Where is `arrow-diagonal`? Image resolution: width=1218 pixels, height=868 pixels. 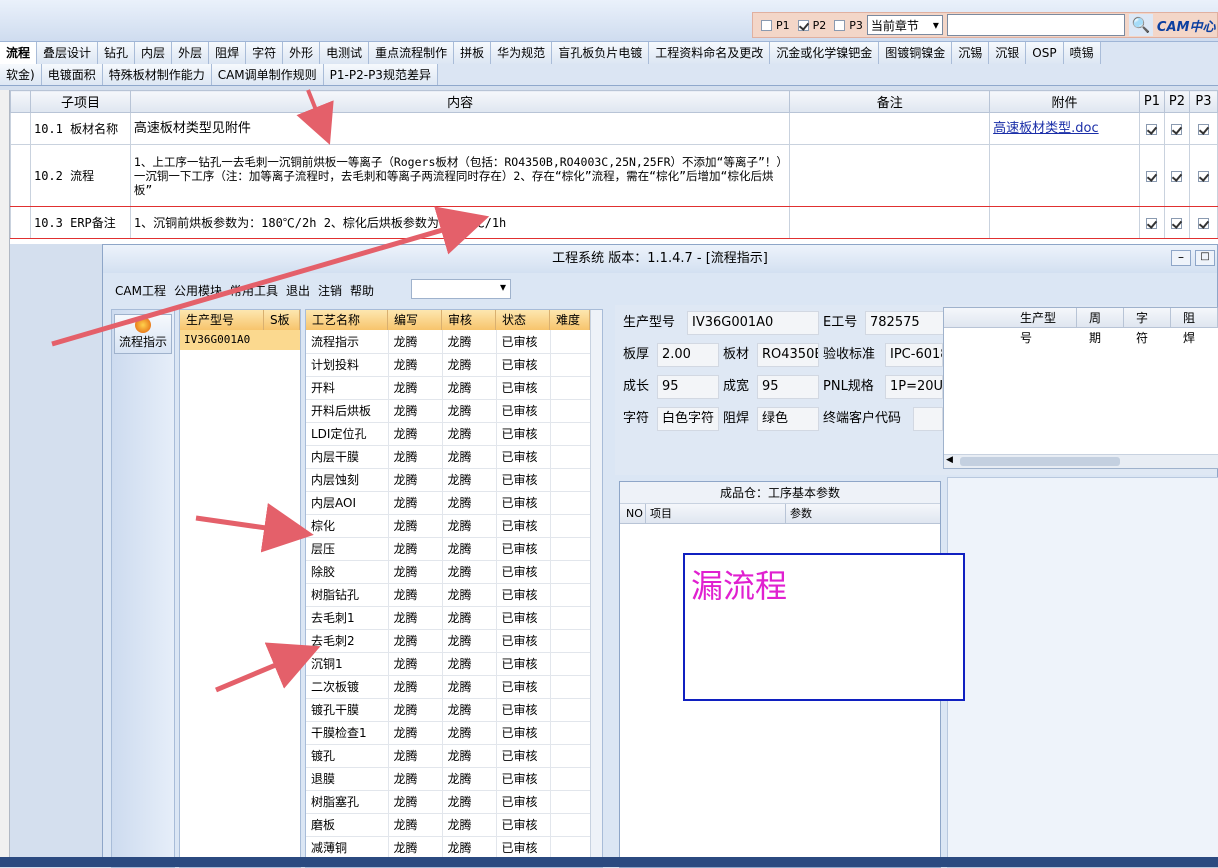 arrow-diagonal is located at coordinates (270, 276).